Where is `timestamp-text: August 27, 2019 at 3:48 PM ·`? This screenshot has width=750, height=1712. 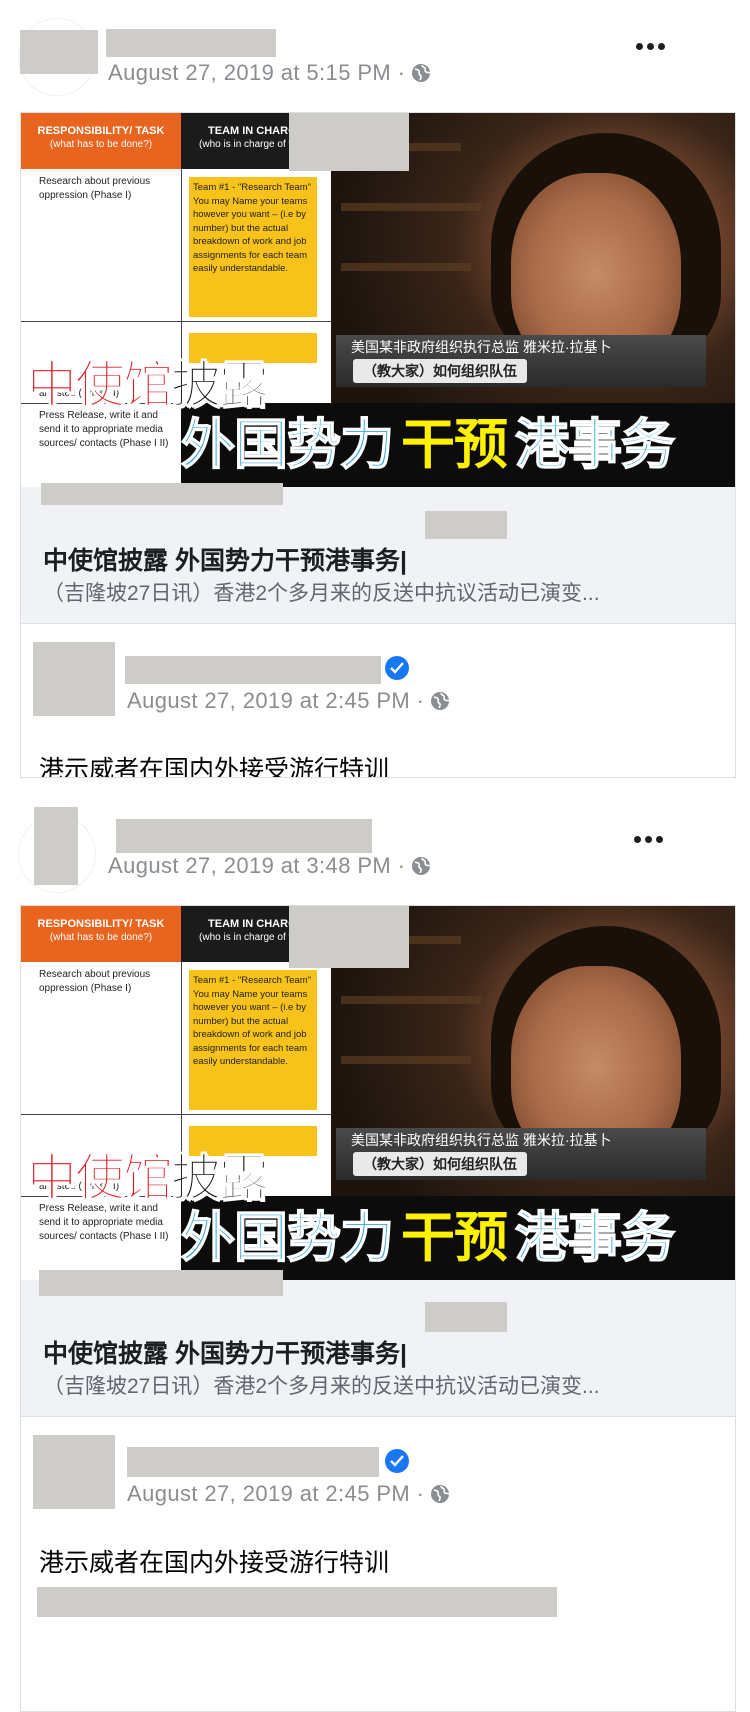
timestamp-text: August 27, 2019 at 3:48 PM · is located at coordinates (256, 865).